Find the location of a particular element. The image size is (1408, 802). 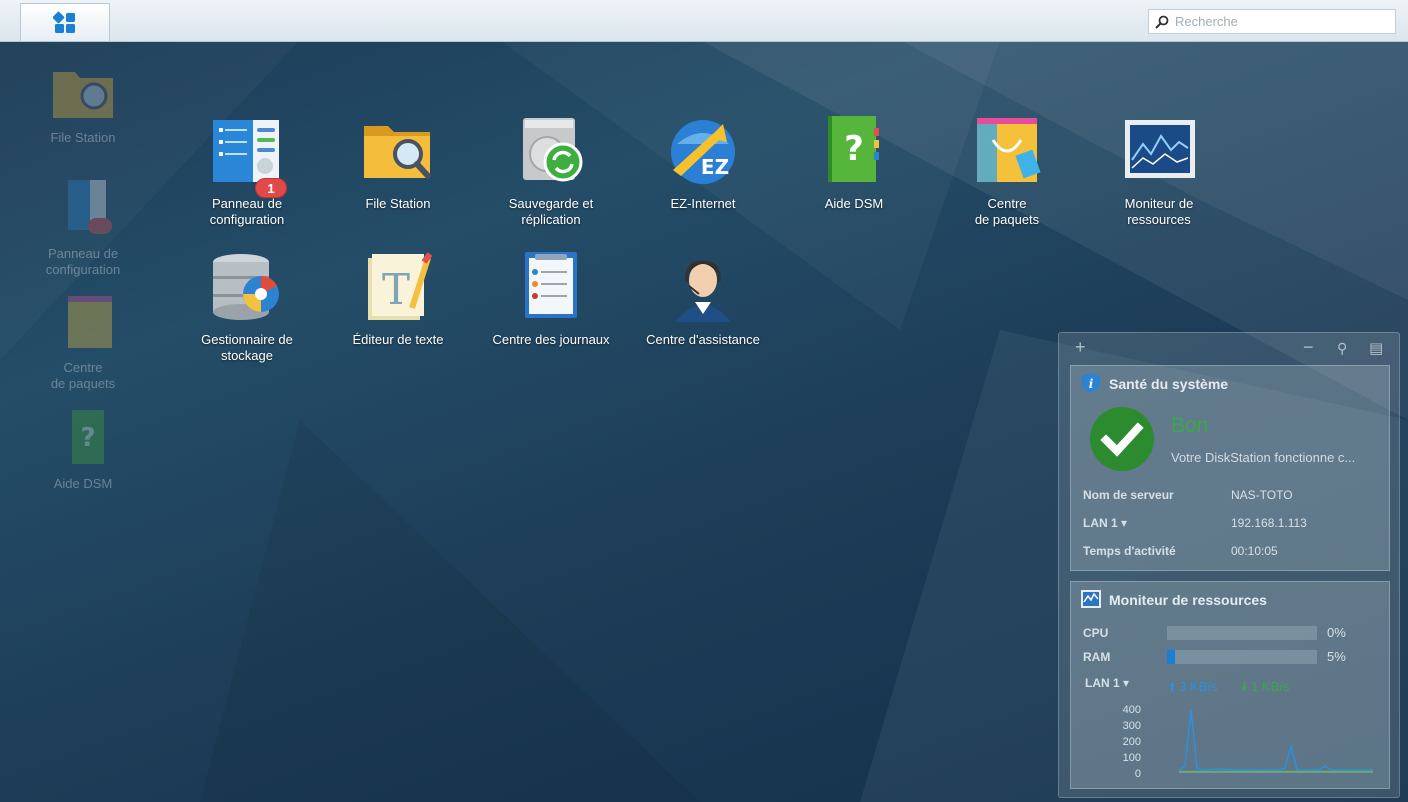

desktop-shortcut-package-center: Centre de paquets is located at coordinates (83, 342).